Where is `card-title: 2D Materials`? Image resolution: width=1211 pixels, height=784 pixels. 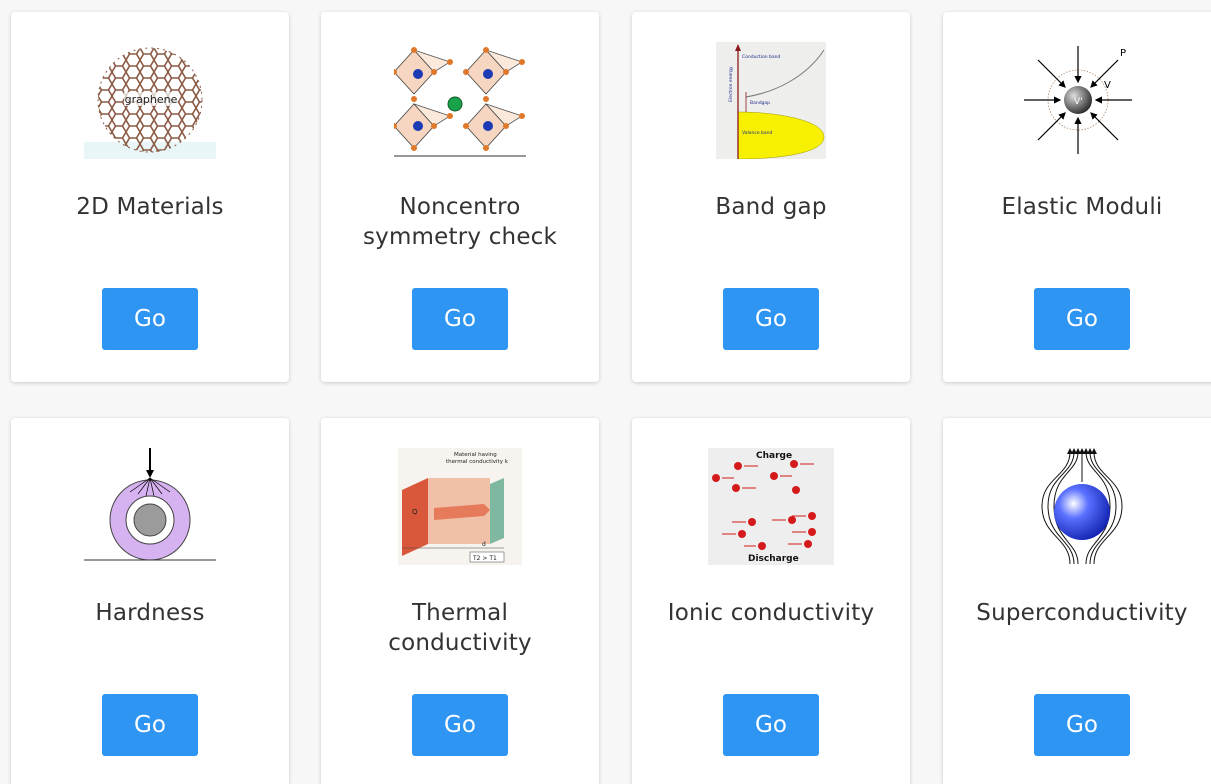
card-title: 2D Materials is located at coordinates (150, 207).